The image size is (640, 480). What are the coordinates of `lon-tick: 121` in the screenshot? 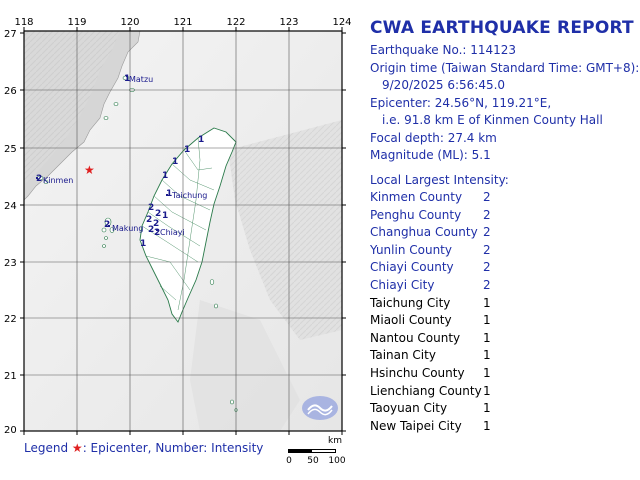 It's located at (183, 22).